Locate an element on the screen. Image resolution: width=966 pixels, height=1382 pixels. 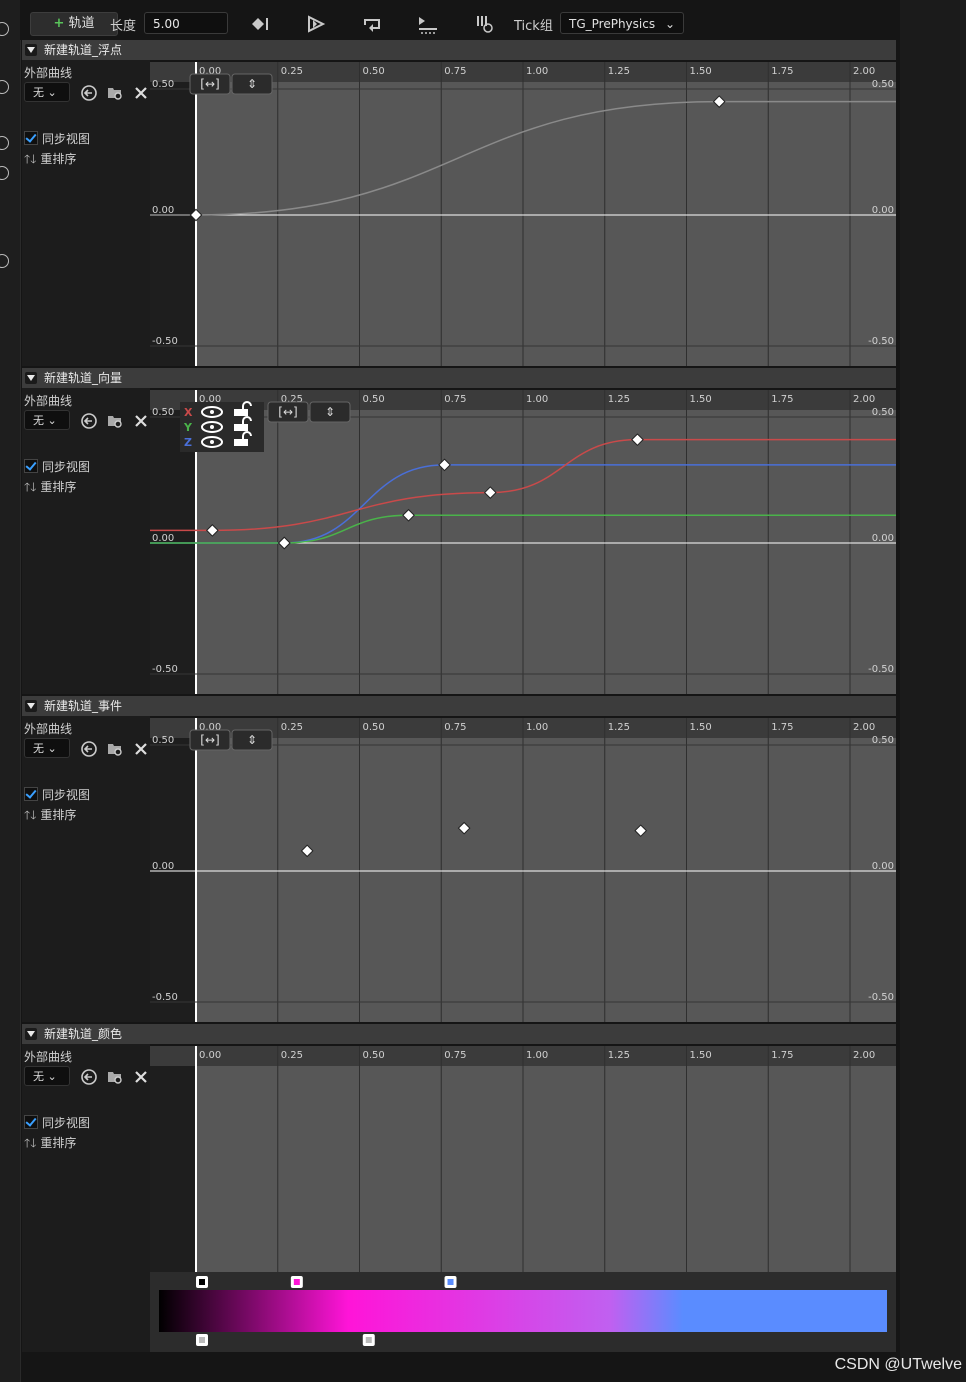
time-tick-label: 0.25 is located at coordinates (292, 727).